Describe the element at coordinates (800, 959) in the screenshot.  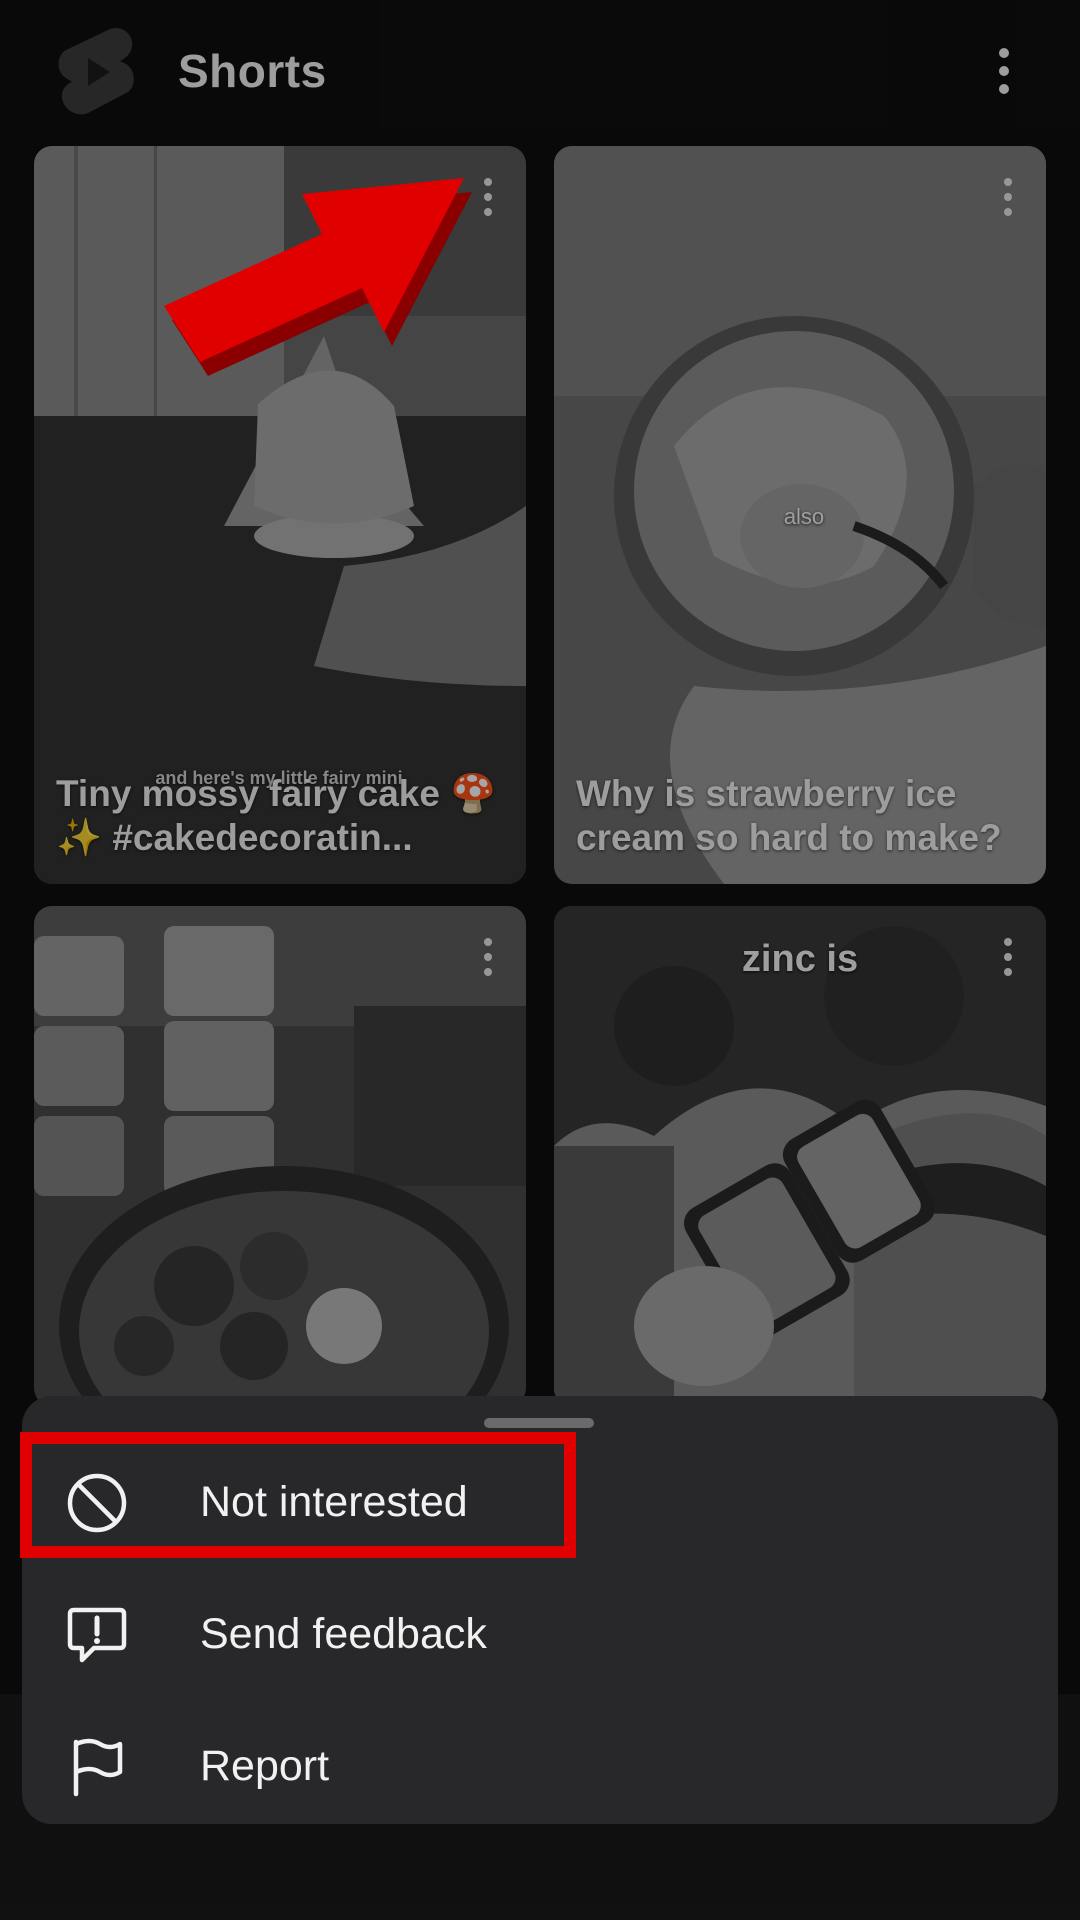
I see `caption-overlay: zinc is` at that location.